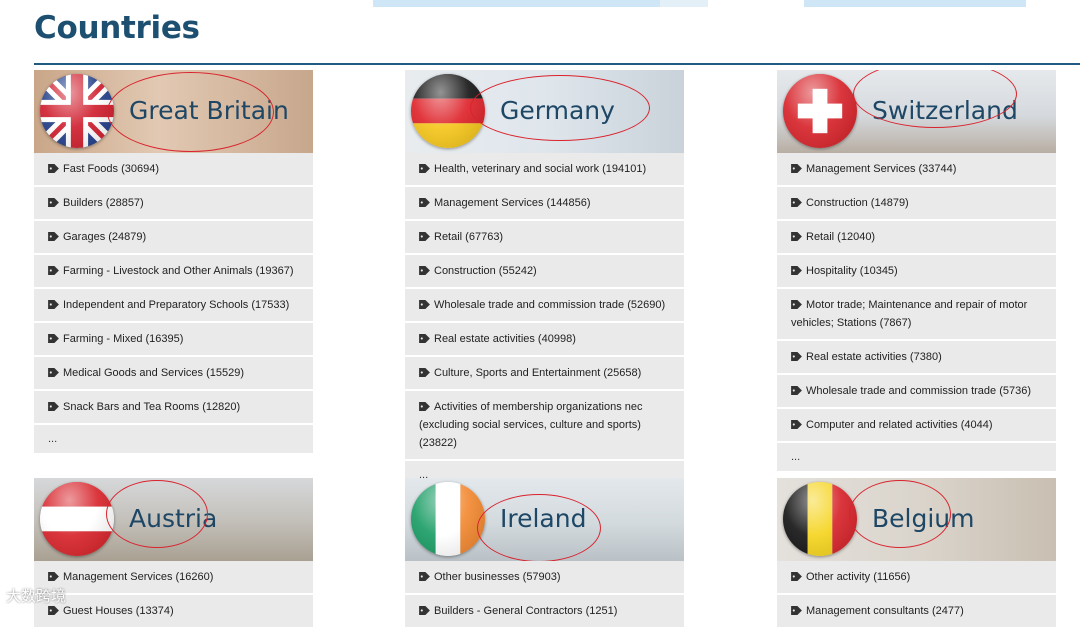 The height and width of the screenshot is (629, 1080). I want to click on list-item: Retail (12040), so click(916, 238).